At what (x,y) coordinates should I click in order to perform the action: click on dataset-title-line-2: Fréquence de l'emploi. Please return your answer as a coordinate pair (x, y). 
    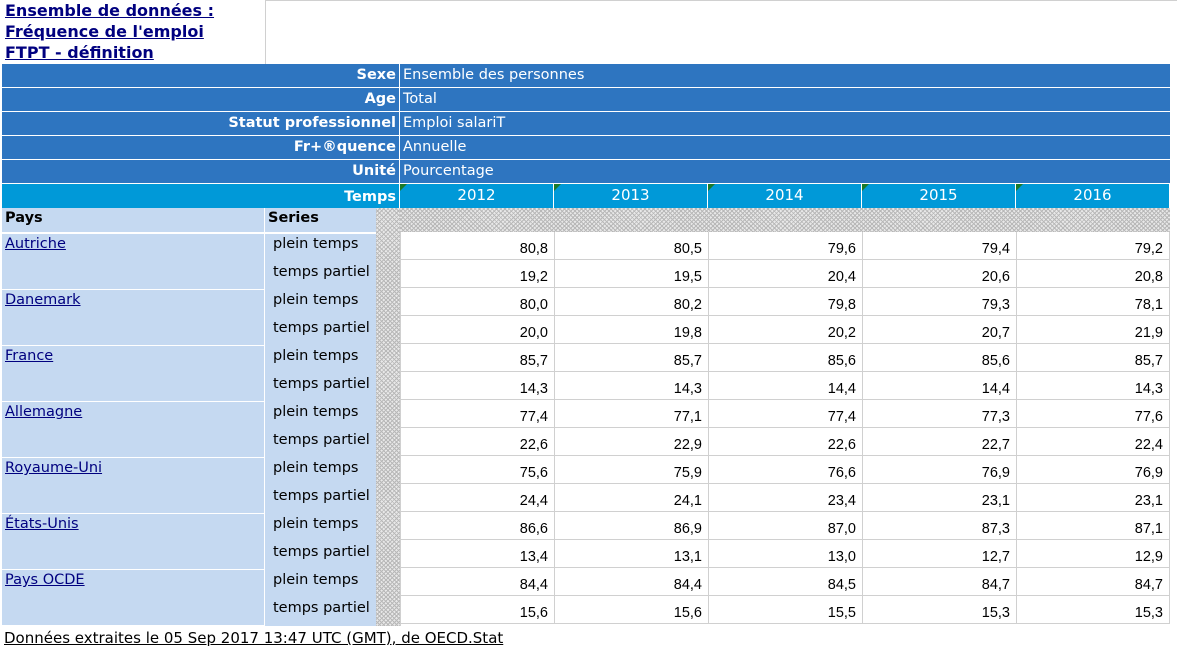
    Looking at the image, I should click on (135, 31).